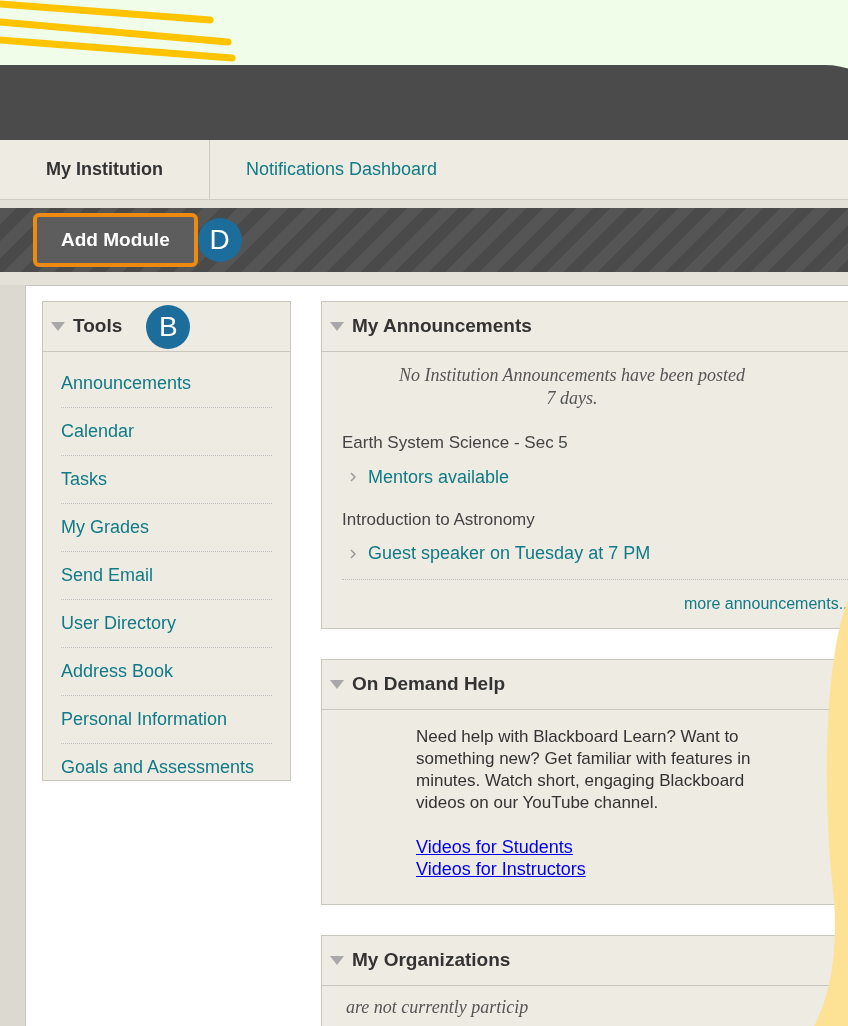 The width and height of the screenshot is (848, 1026). I want to click on module-title: On Demand Help, so click(429, 684).